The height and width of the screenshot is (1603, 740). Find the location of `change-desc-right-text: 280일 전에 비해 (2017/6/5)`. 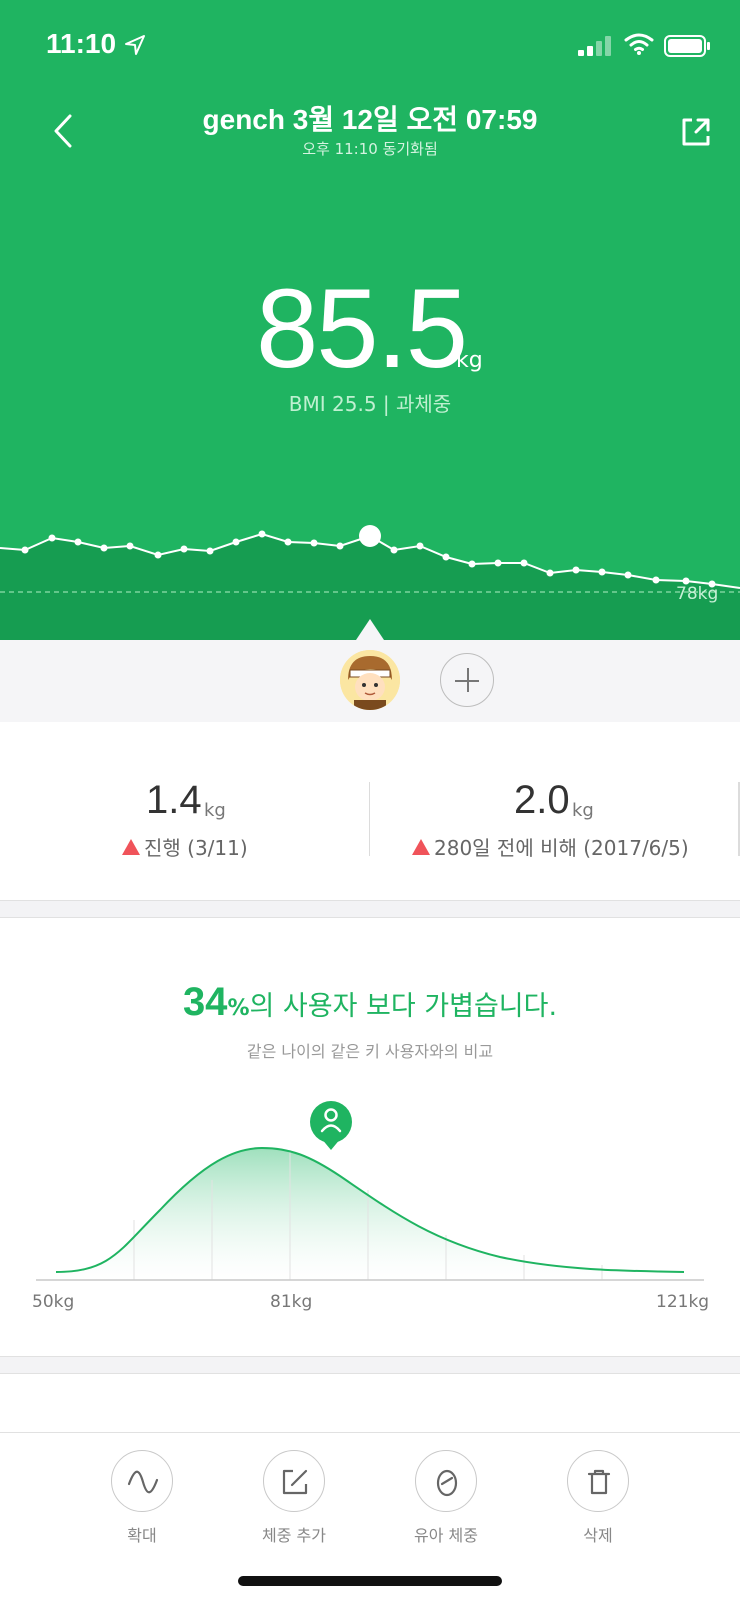

change-desc-right-text: 280일 전에 비해 (2017/6/5) is located at coordinates (561, 848).